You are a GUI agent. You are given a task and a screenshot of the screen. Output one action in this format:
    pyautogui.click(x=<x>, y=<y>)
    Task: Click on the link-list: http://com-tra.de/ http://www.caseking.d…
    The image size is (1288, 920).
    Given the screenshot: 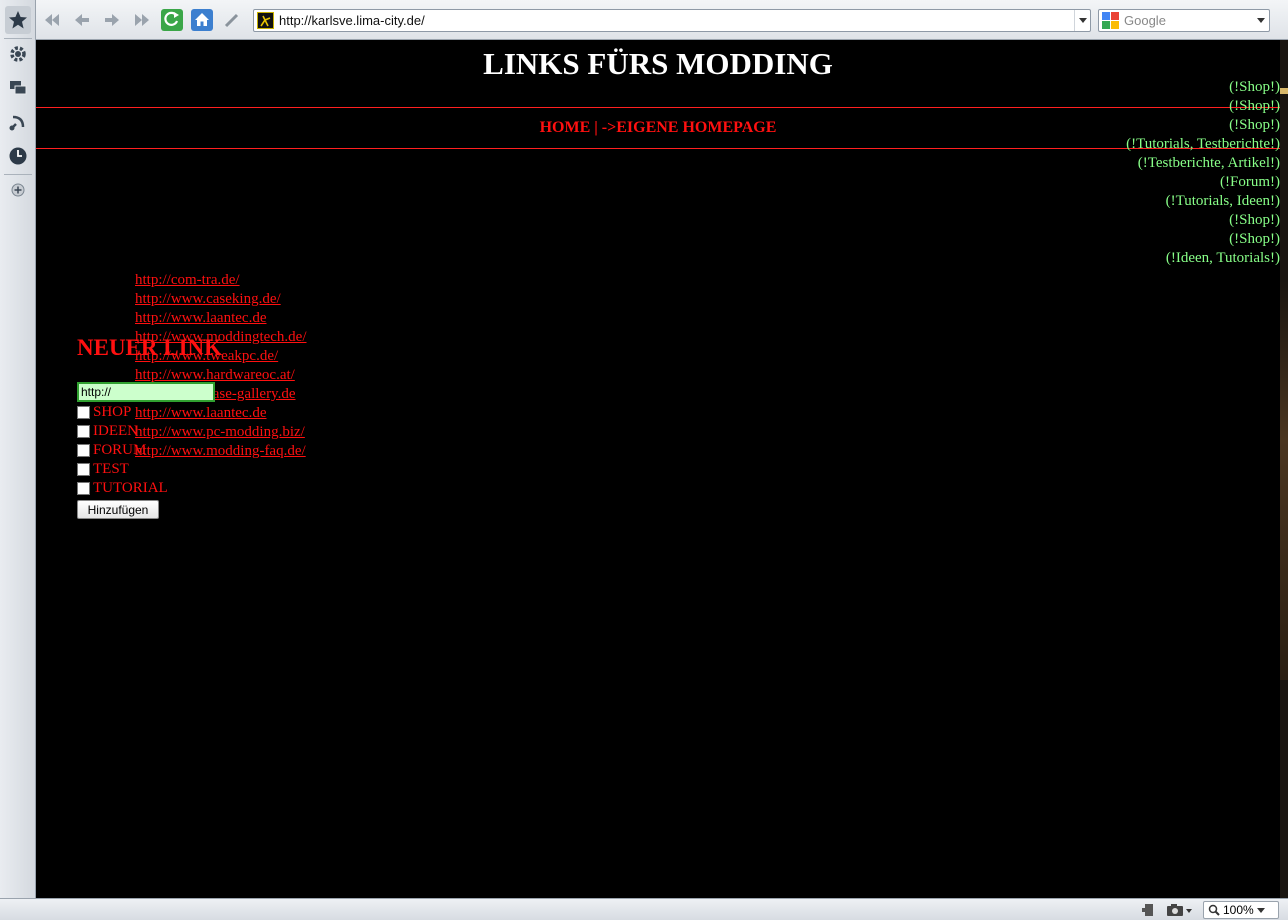 What is the action you would take?
    pyautogui.click(x=221, y=366)
    